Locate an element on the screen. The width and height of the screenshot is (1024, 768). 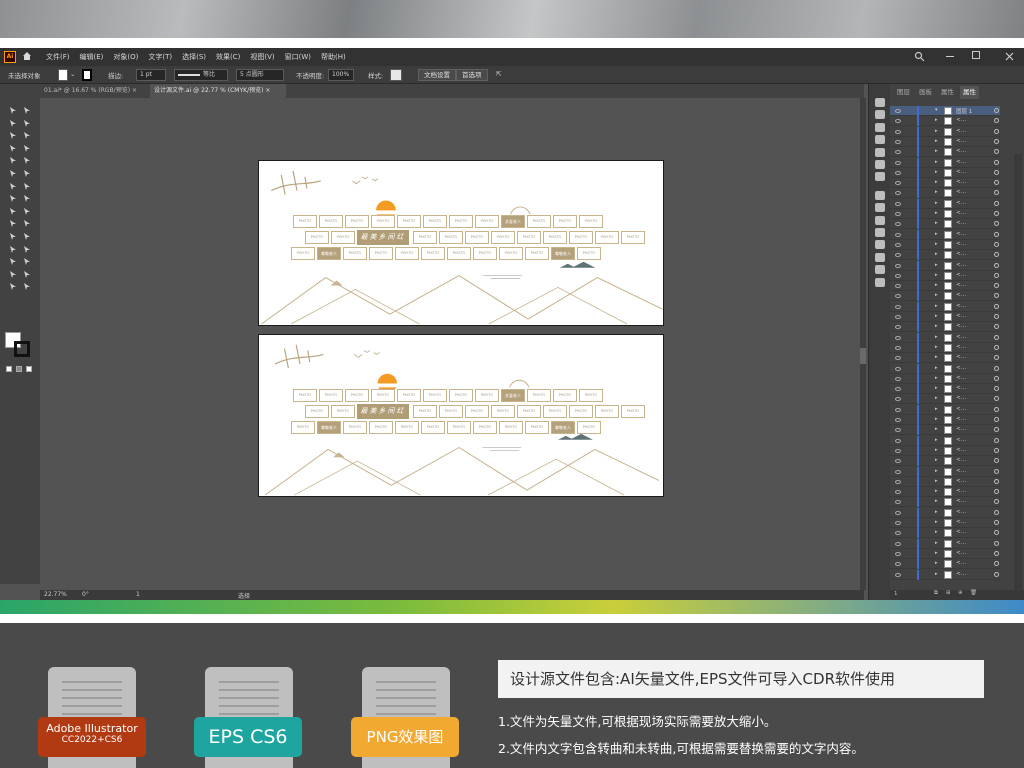
libraries-icon is located at coordinates (880, 115).